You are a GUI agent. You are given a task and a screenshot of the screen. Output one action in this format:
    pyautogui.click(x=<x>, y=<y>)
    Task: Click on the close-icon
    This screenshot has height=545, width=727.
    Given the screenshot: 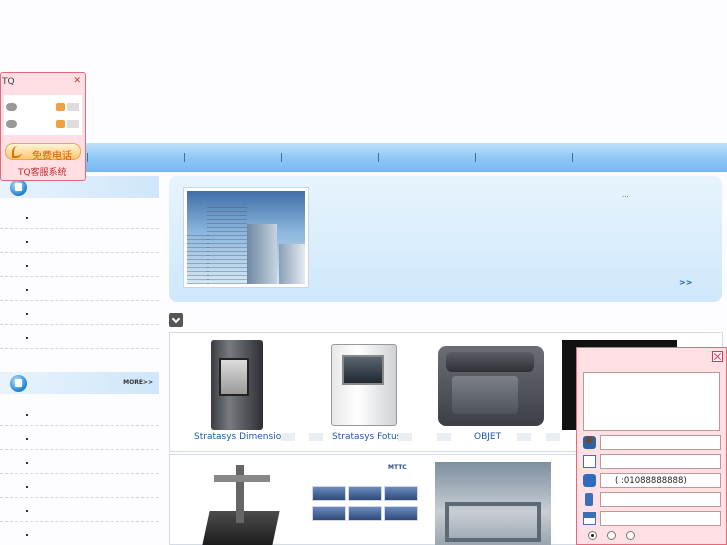 What is the action you would take?
    pyautogui.click(x=717, y=356)
    